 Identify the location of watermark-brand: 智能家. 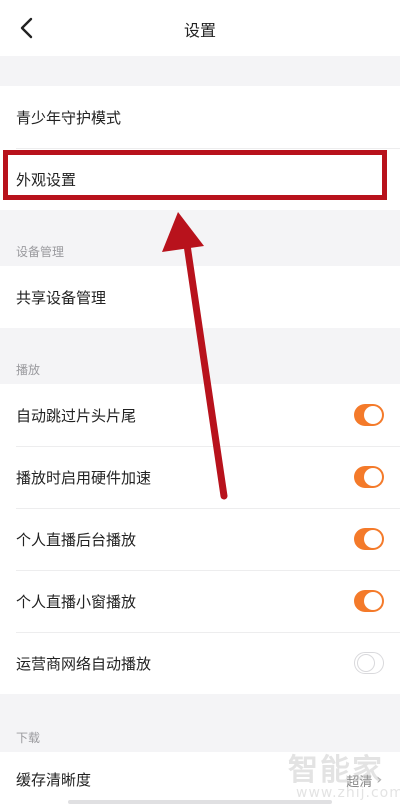
(336, 770).